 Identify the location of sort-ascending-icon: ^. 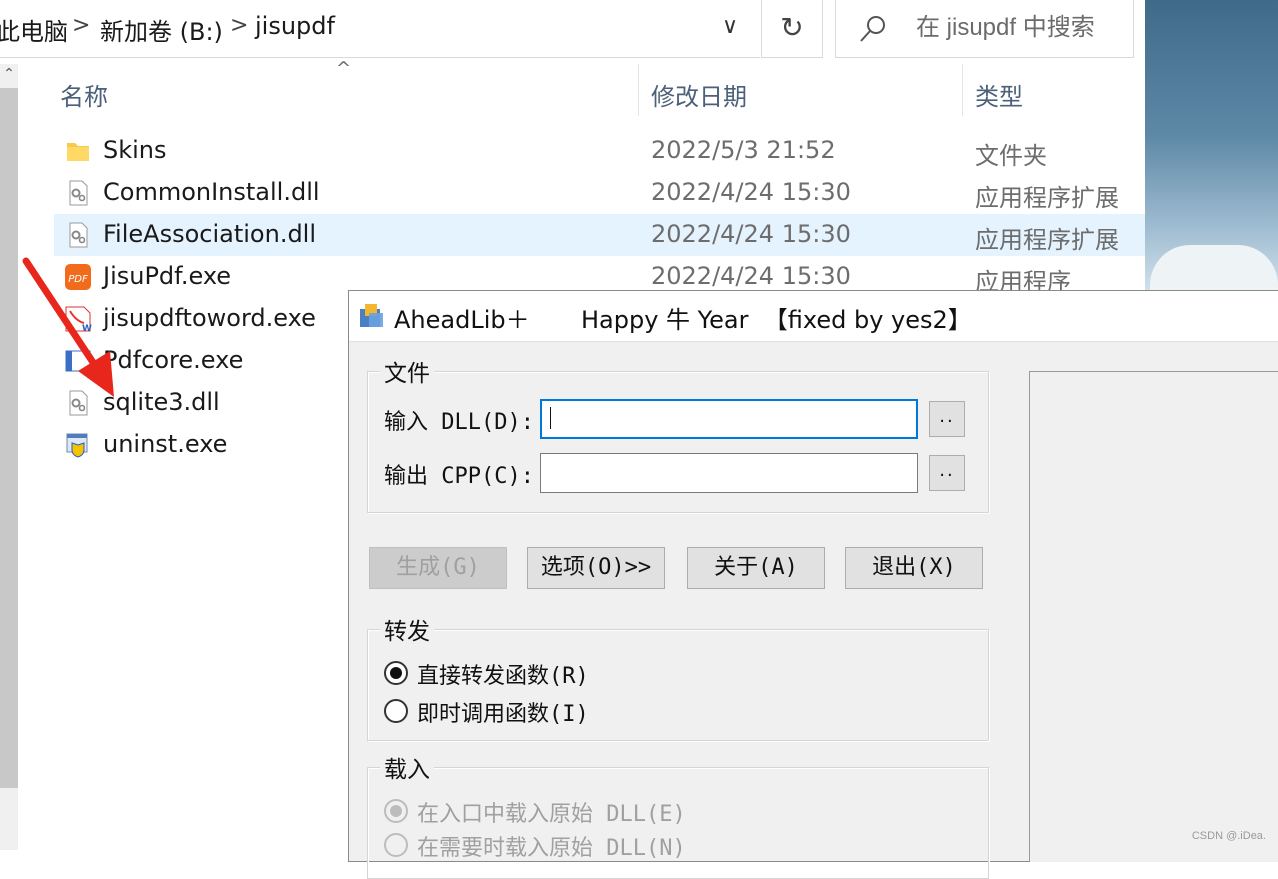
(344, 68).